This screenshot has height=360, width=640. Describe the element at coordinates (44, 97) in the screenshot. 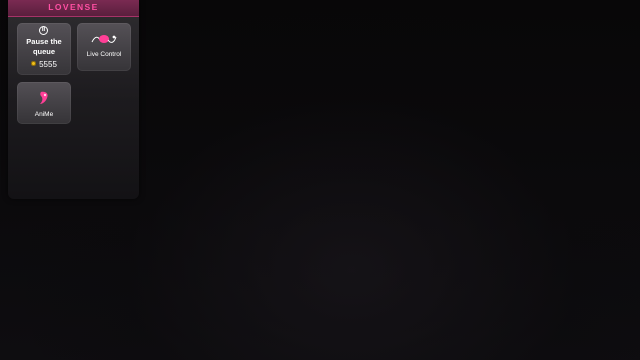

I see `anime-toy-icon` at that location.